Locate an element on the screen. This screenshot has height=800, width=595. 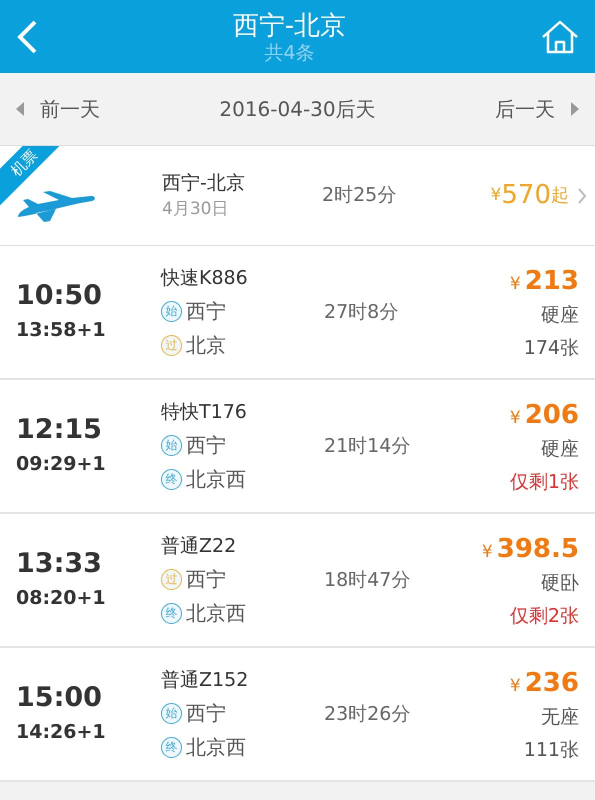
ticket-price: 206 is located at coordinates (551, 415).